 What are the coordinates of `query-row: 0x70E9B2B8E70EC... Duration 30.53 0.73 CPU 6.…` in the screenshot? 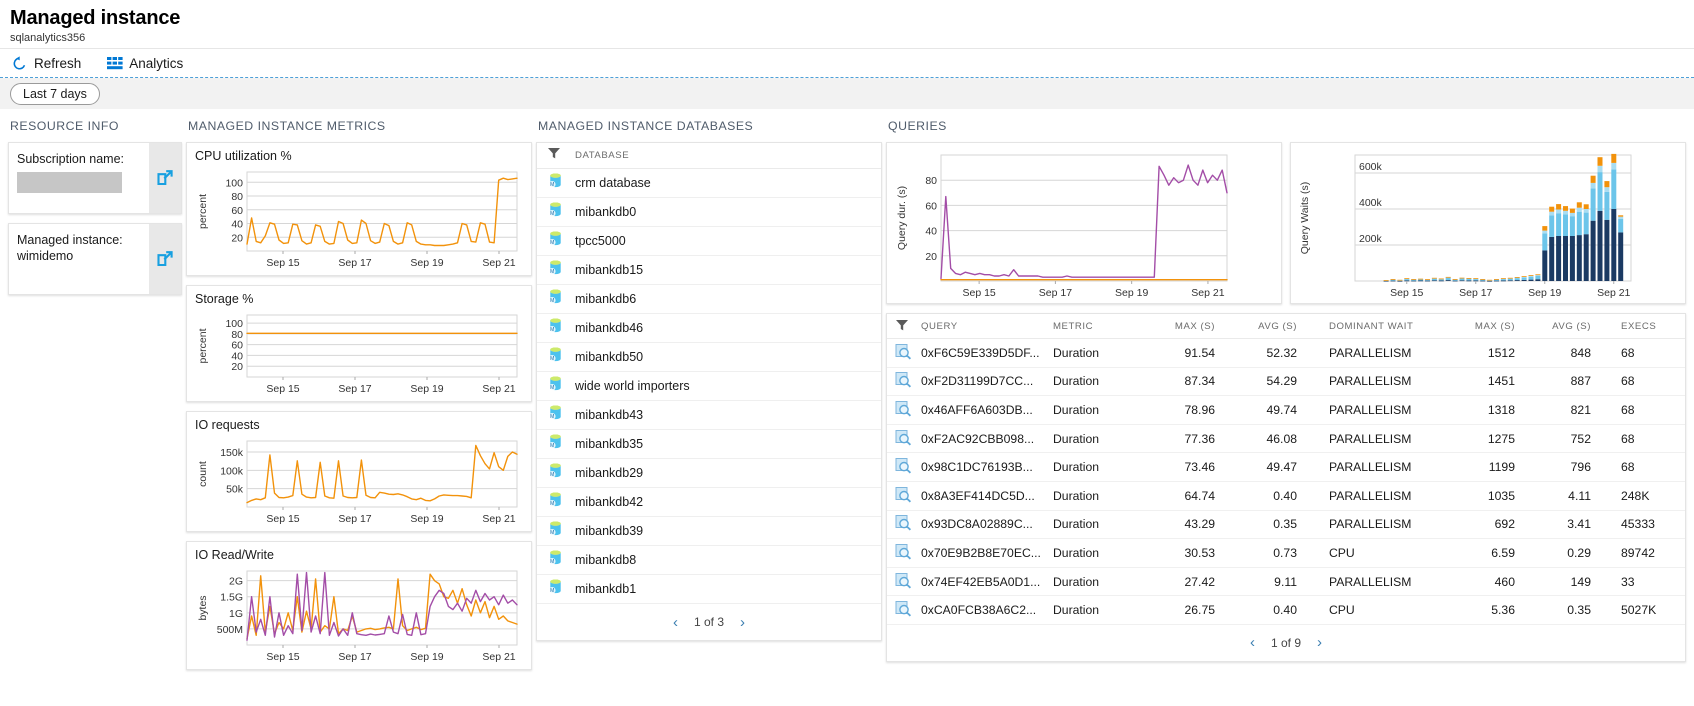 It's located at (1286, 553).